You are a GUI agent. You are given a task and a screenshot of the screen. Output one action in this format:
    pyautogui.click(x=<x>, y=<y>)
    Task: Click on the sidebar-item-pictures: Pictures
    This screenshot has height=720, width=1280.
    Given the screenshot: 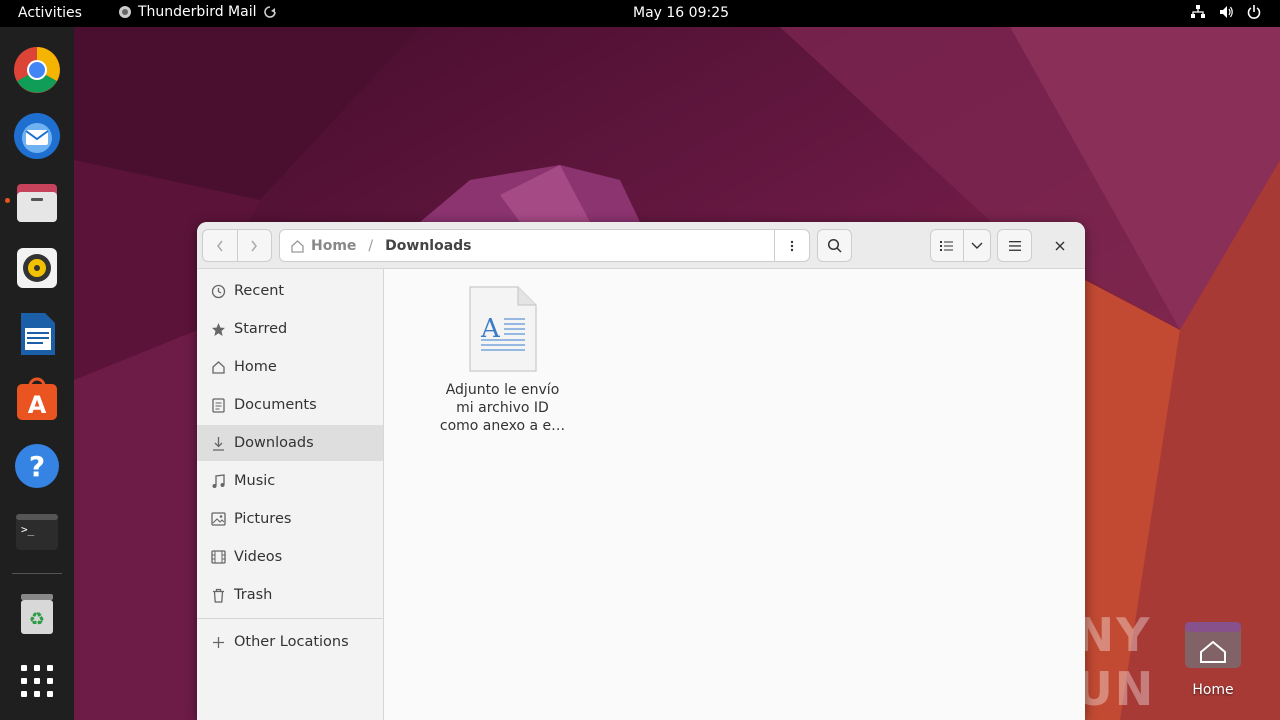 What is the action you would take?
    pyautogui.click(x=290, y=519)
    